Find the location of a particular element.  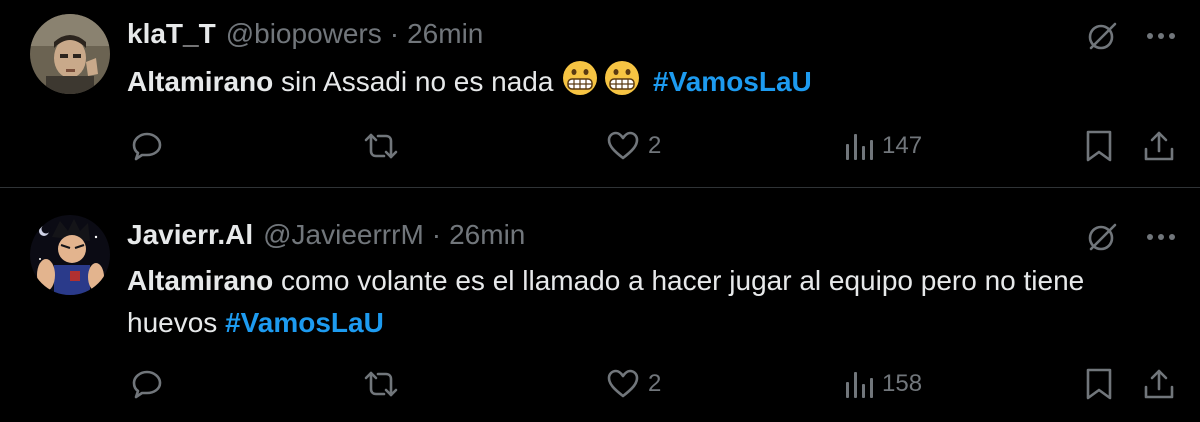

views-button: 147 is located at coordinates (883, 146).